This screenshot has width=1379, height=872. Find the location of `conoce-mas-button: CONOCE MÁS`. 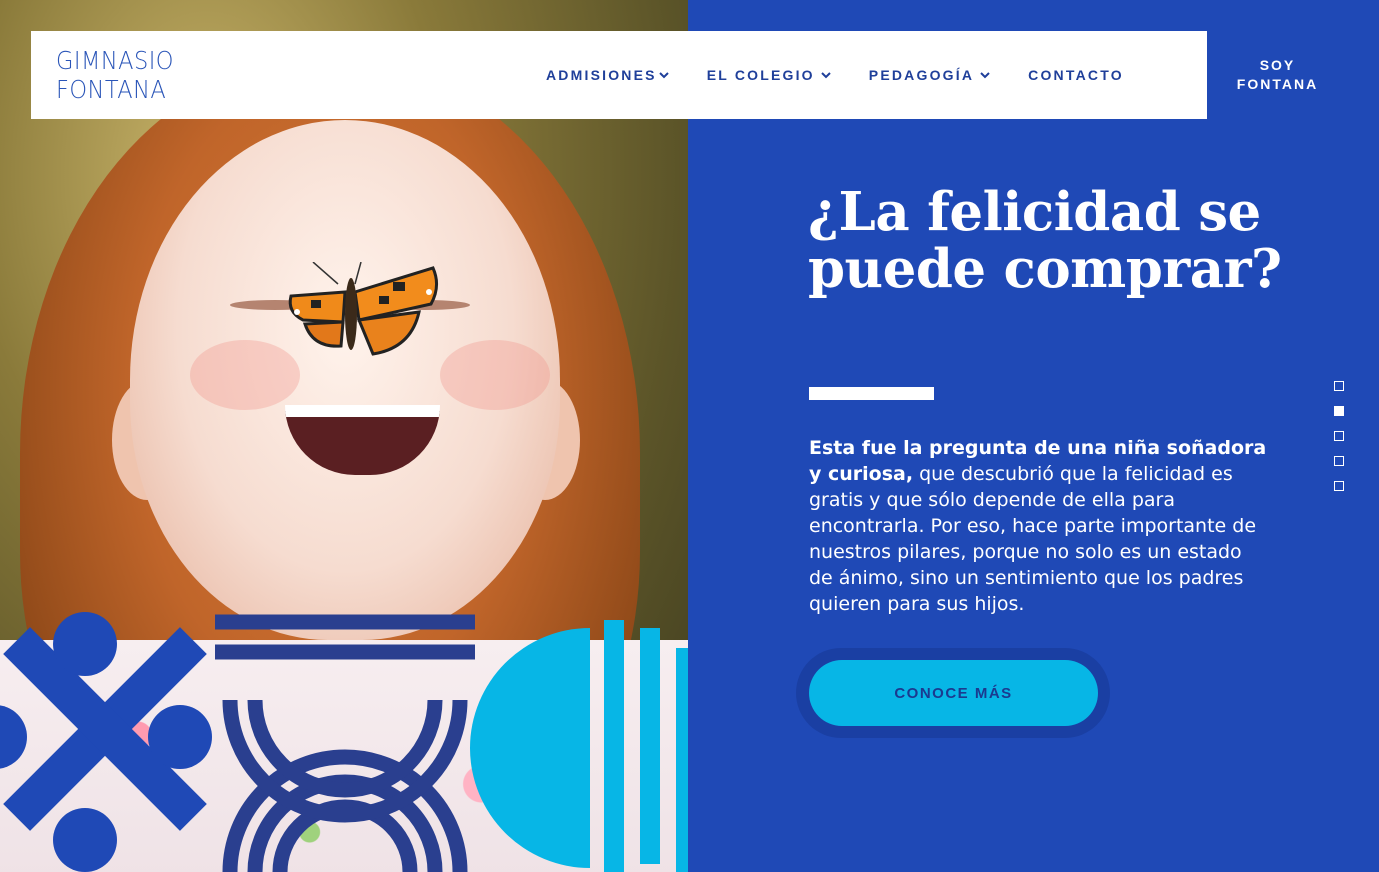

conoce-mas-button: CONOCE MÁS is located at coordinates (953, 693).